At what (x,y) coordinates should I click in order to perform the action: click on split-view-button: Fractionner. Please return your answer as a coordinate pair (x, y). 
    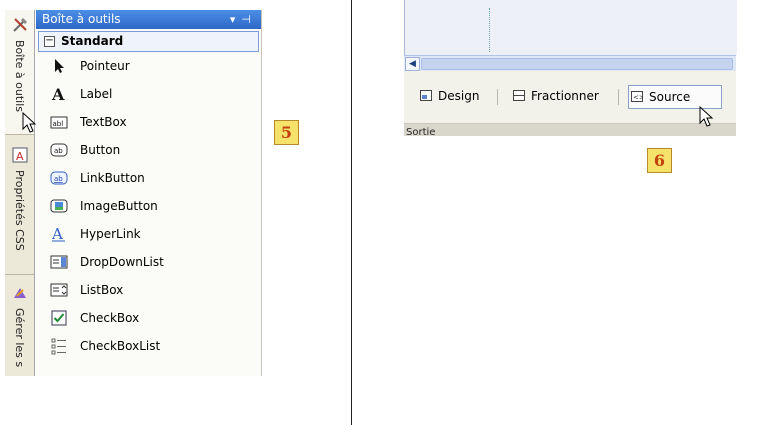
    Looking at the image, I should click on (555, 96).